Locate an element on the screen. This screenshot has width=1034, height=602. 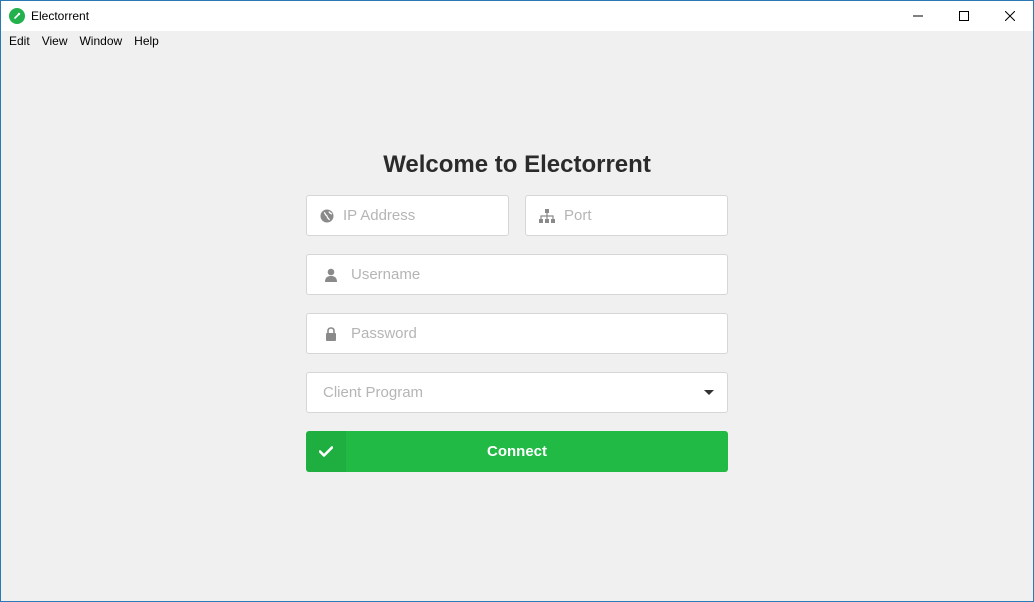
minimize-button is located at coordinates (918, 16).